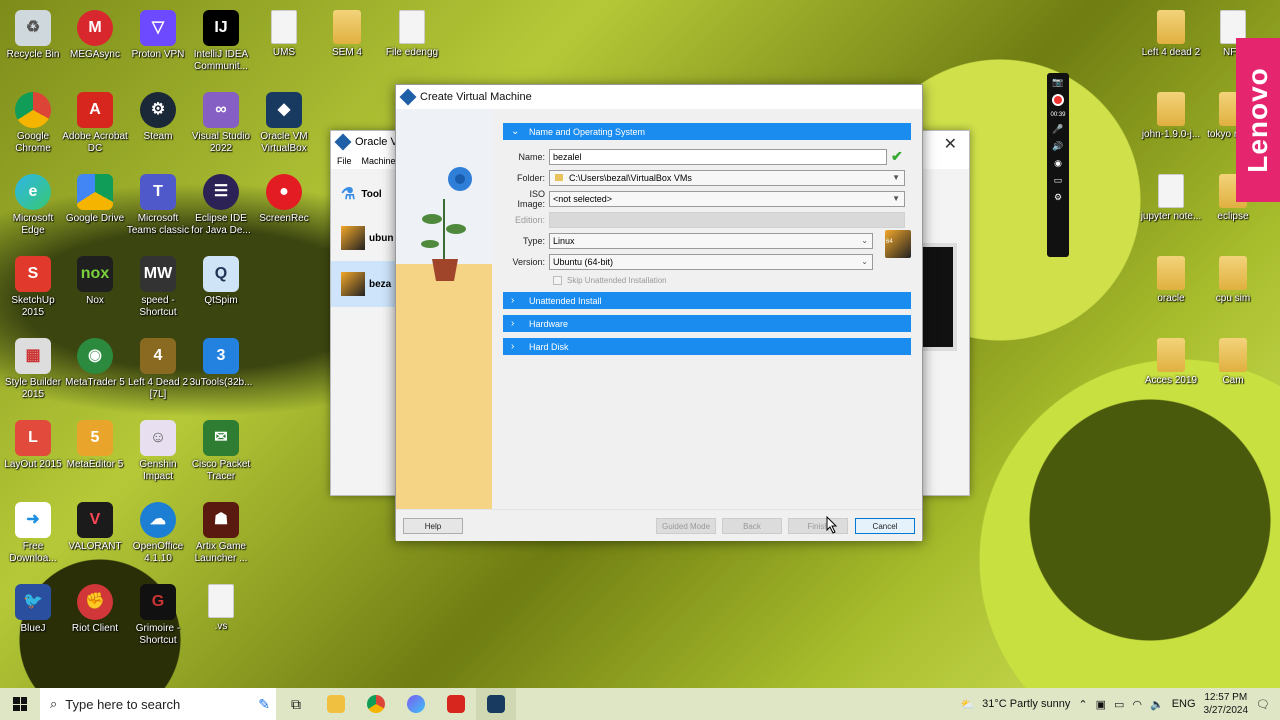 This screenshot has height=720, width=1280. I want to click on iso-select: <not selected> ▼, so click(727, 198).